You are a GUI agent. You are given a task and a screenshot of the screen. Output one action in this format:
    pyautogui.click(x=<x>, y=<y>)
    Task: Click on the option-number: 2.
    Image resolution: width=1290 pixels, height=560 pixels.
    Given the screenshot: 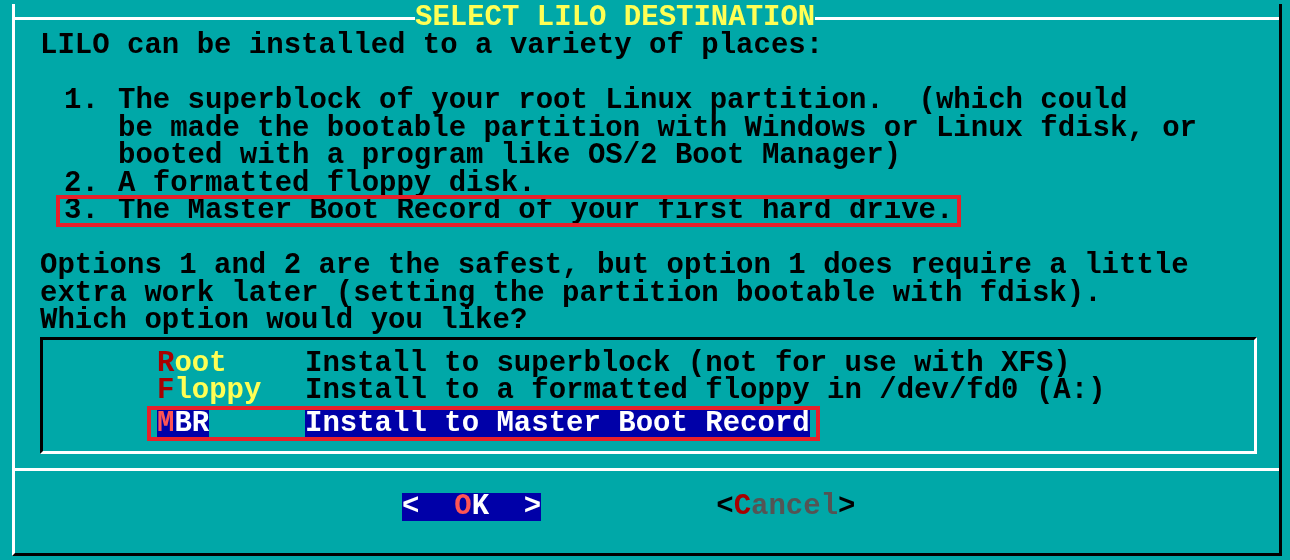 What is the action you would take?
    pyautogui.click(x=82, y=183)
    